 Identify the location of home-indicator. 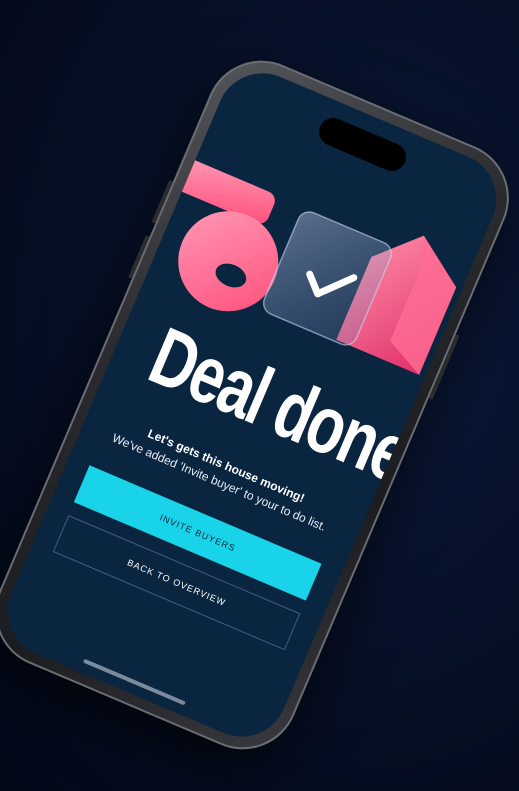
(134, 682).